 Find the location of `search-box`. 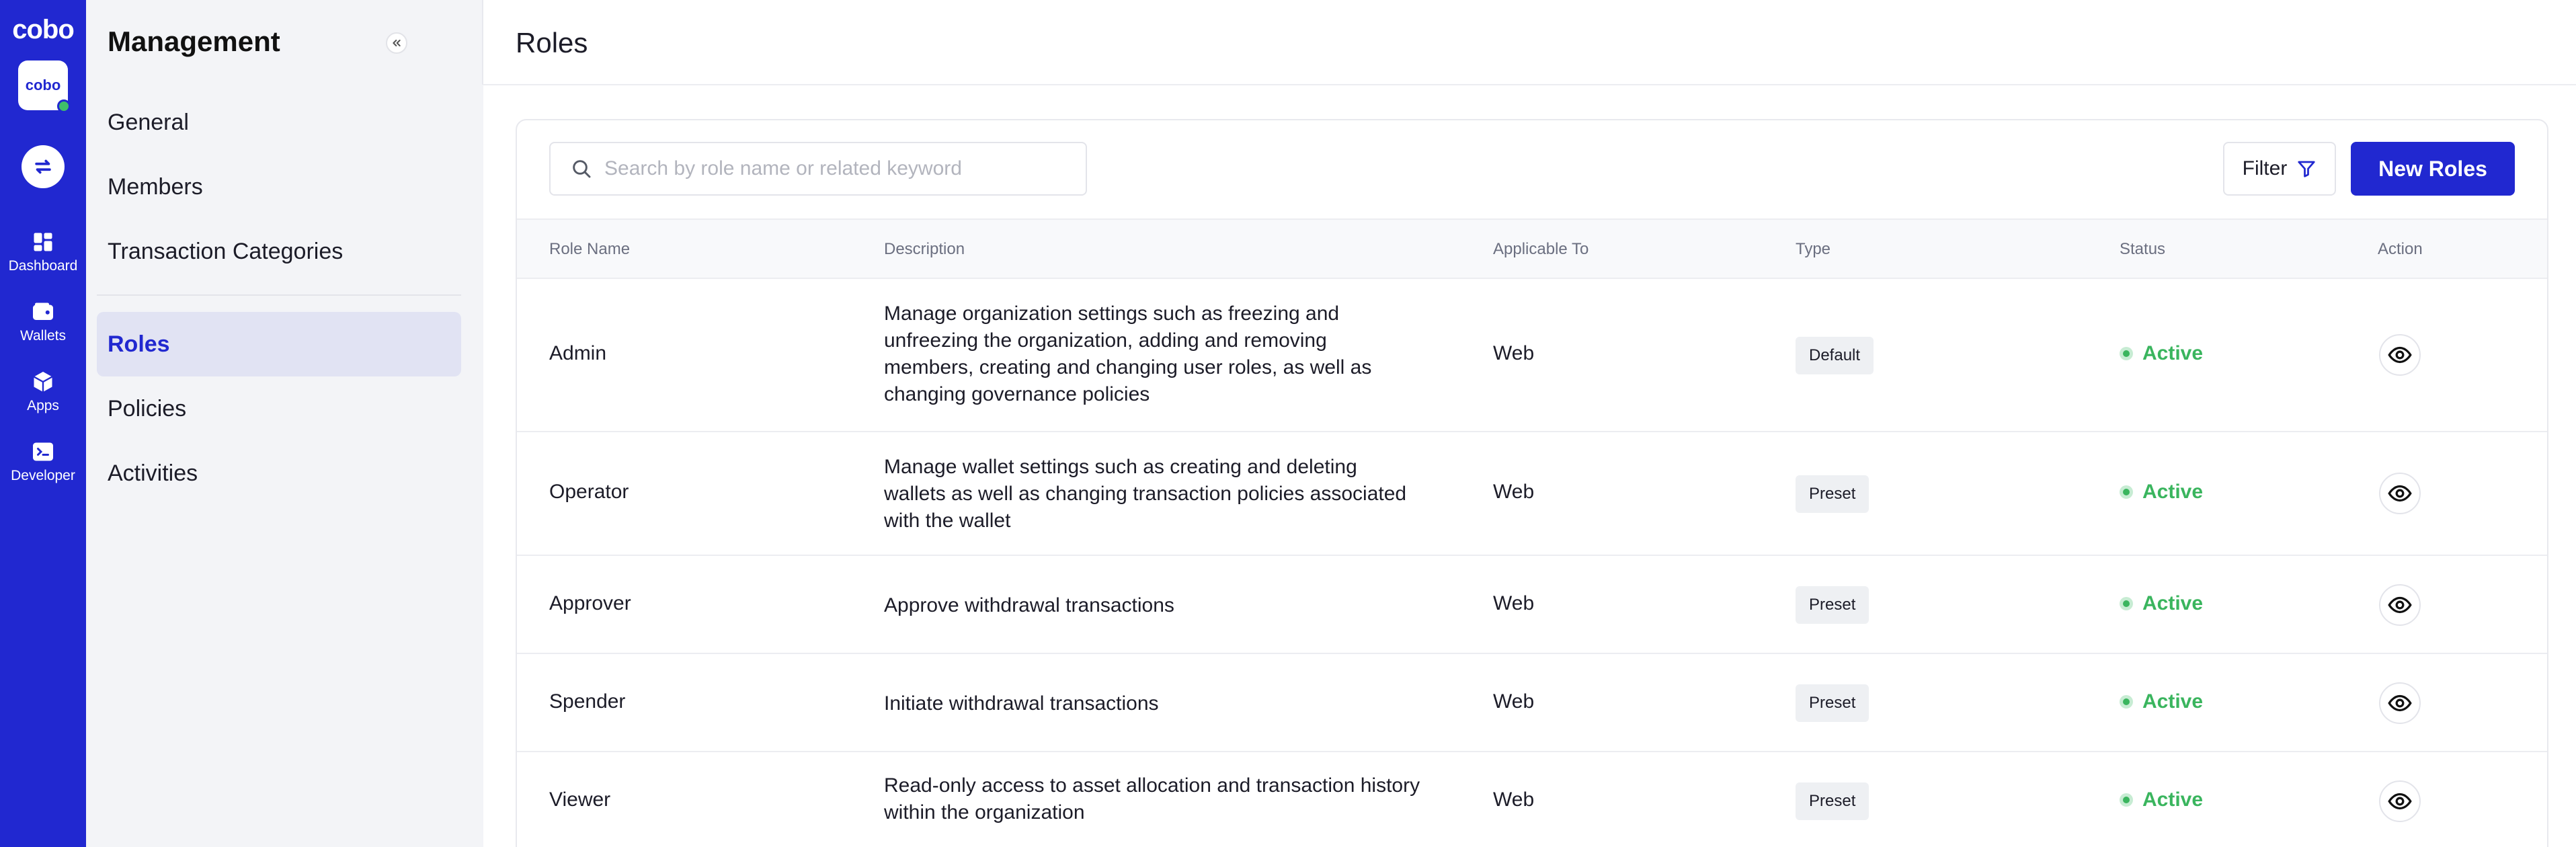

search-box is located at coordinates (818, 169).